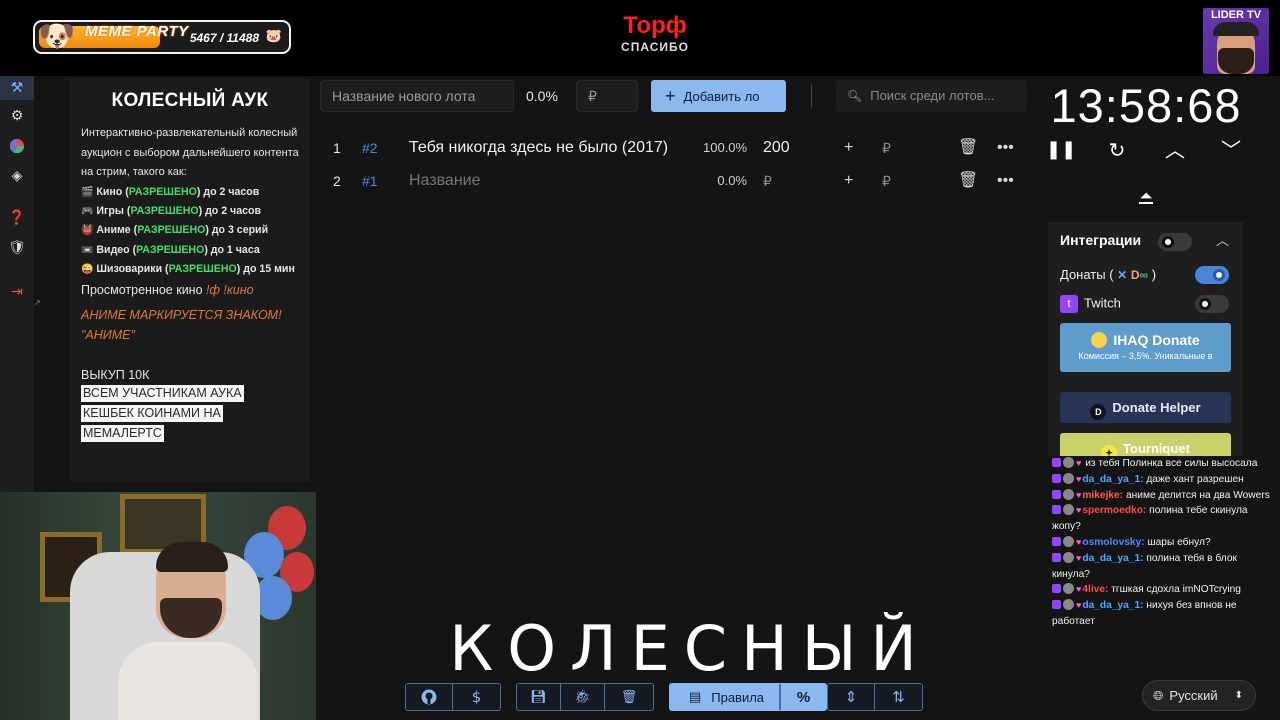  I want to click on stream-title: Торф, so click(655, 25).